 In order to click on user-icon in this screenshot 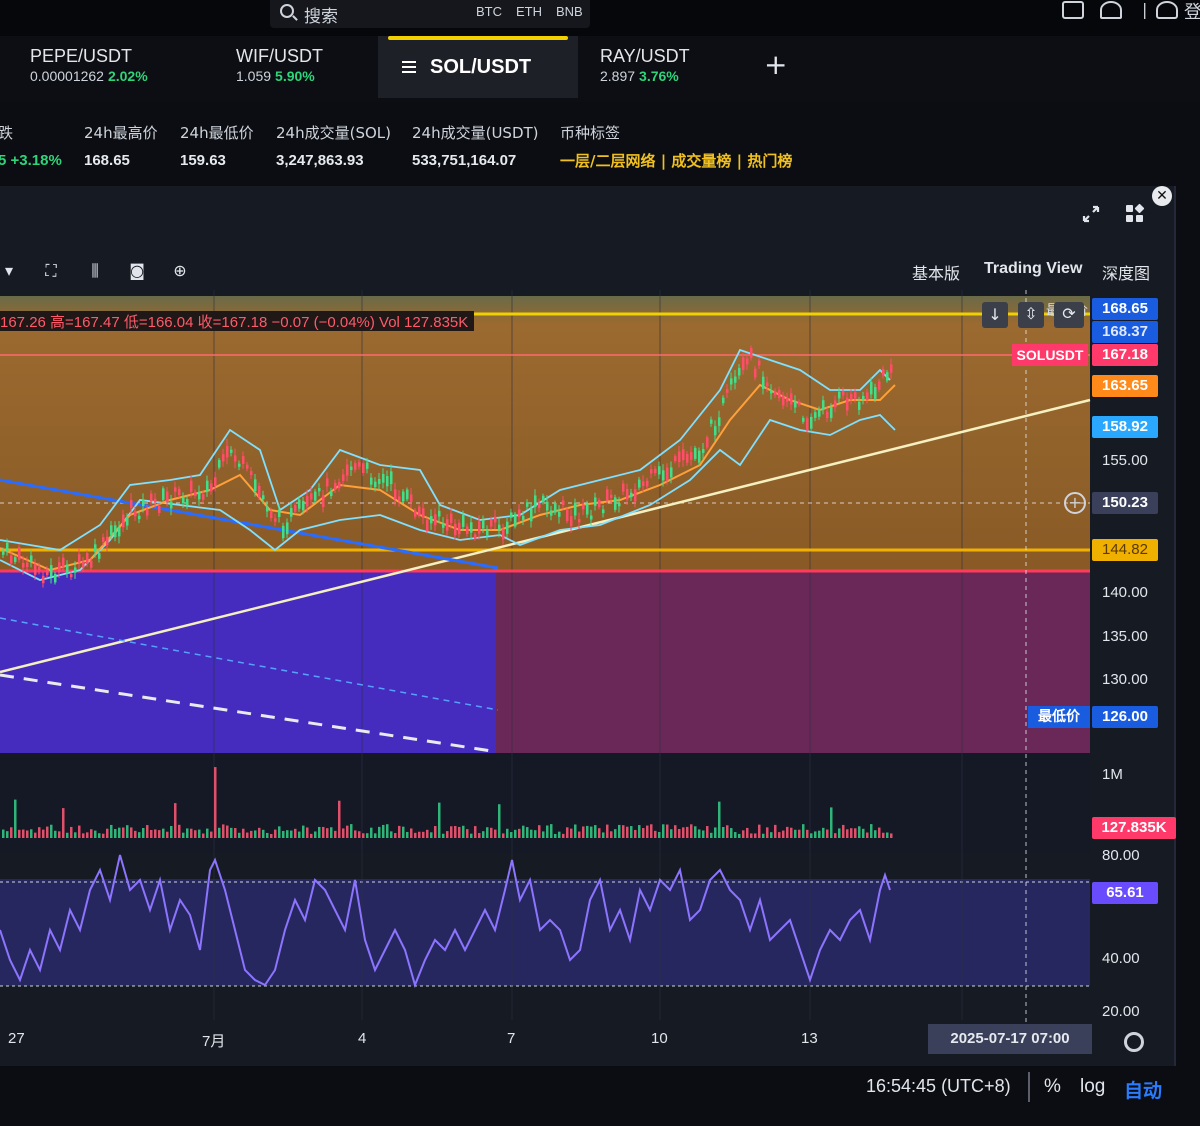, I will do `click(1111, 10)`.